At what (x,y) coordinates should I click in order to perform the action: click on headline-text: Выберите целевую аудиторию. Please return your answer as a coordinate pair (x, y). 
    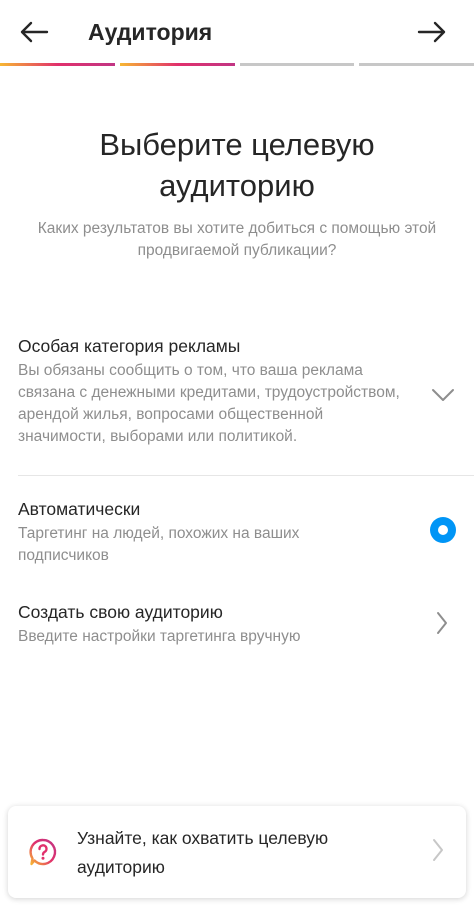
    Looking at the image, I should click on (237, 165).